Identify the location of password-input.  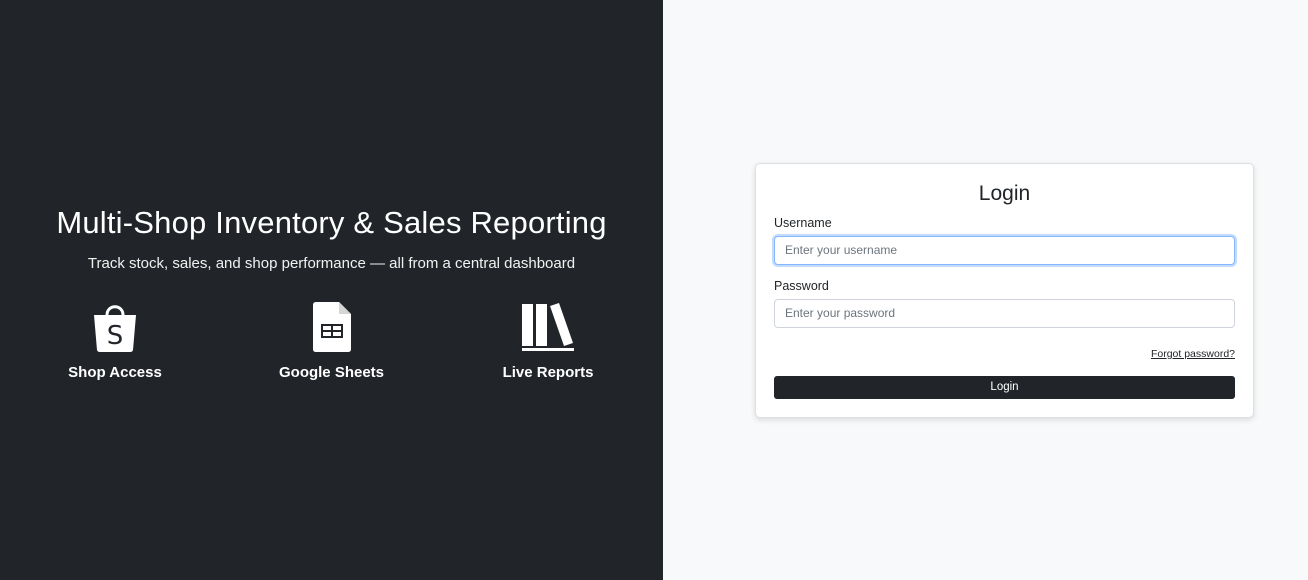
(1004, 313).